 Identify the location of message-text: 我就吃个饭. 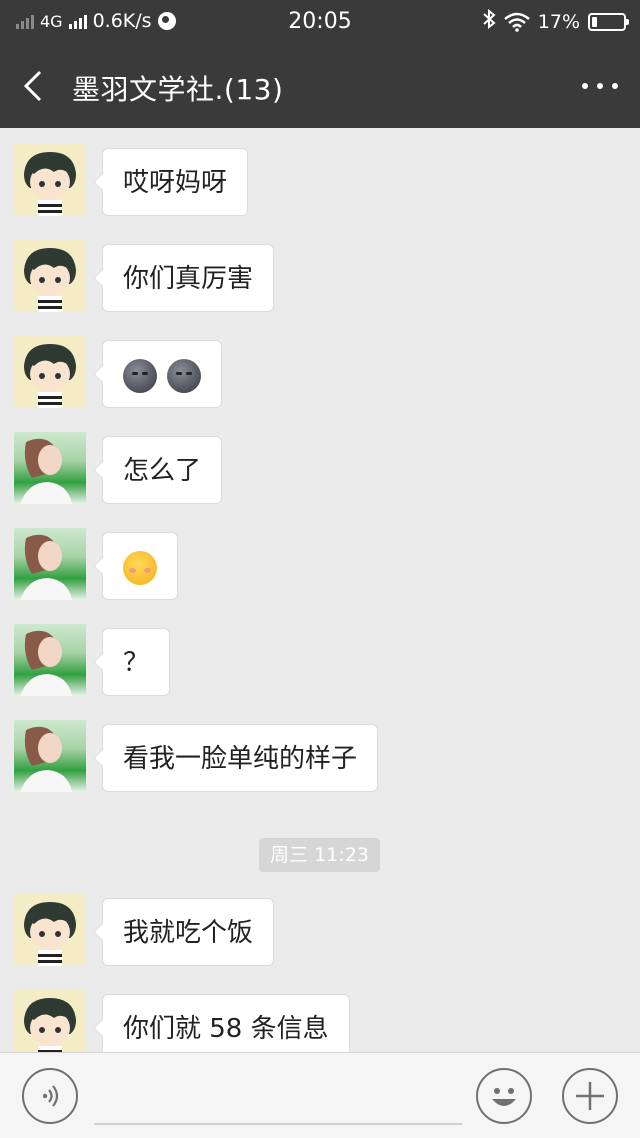
(188, 933).